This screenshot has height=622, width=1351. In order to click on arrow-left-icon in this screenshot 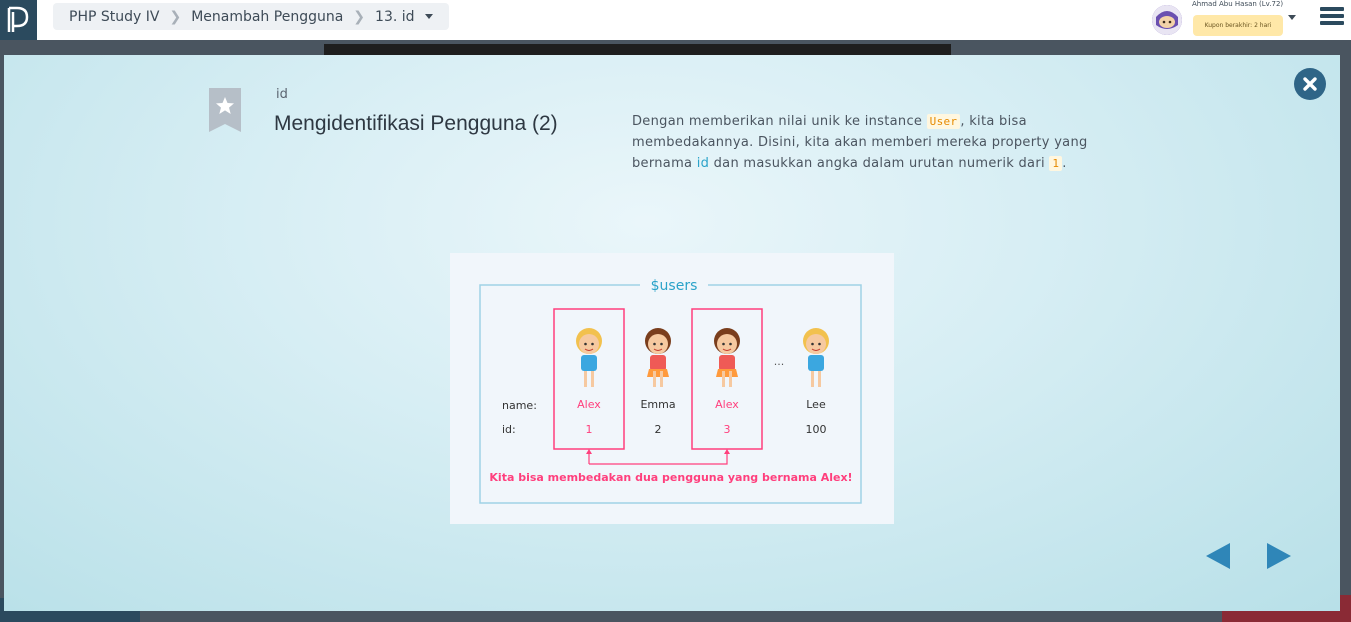, I will do `click(1218, 556)`.